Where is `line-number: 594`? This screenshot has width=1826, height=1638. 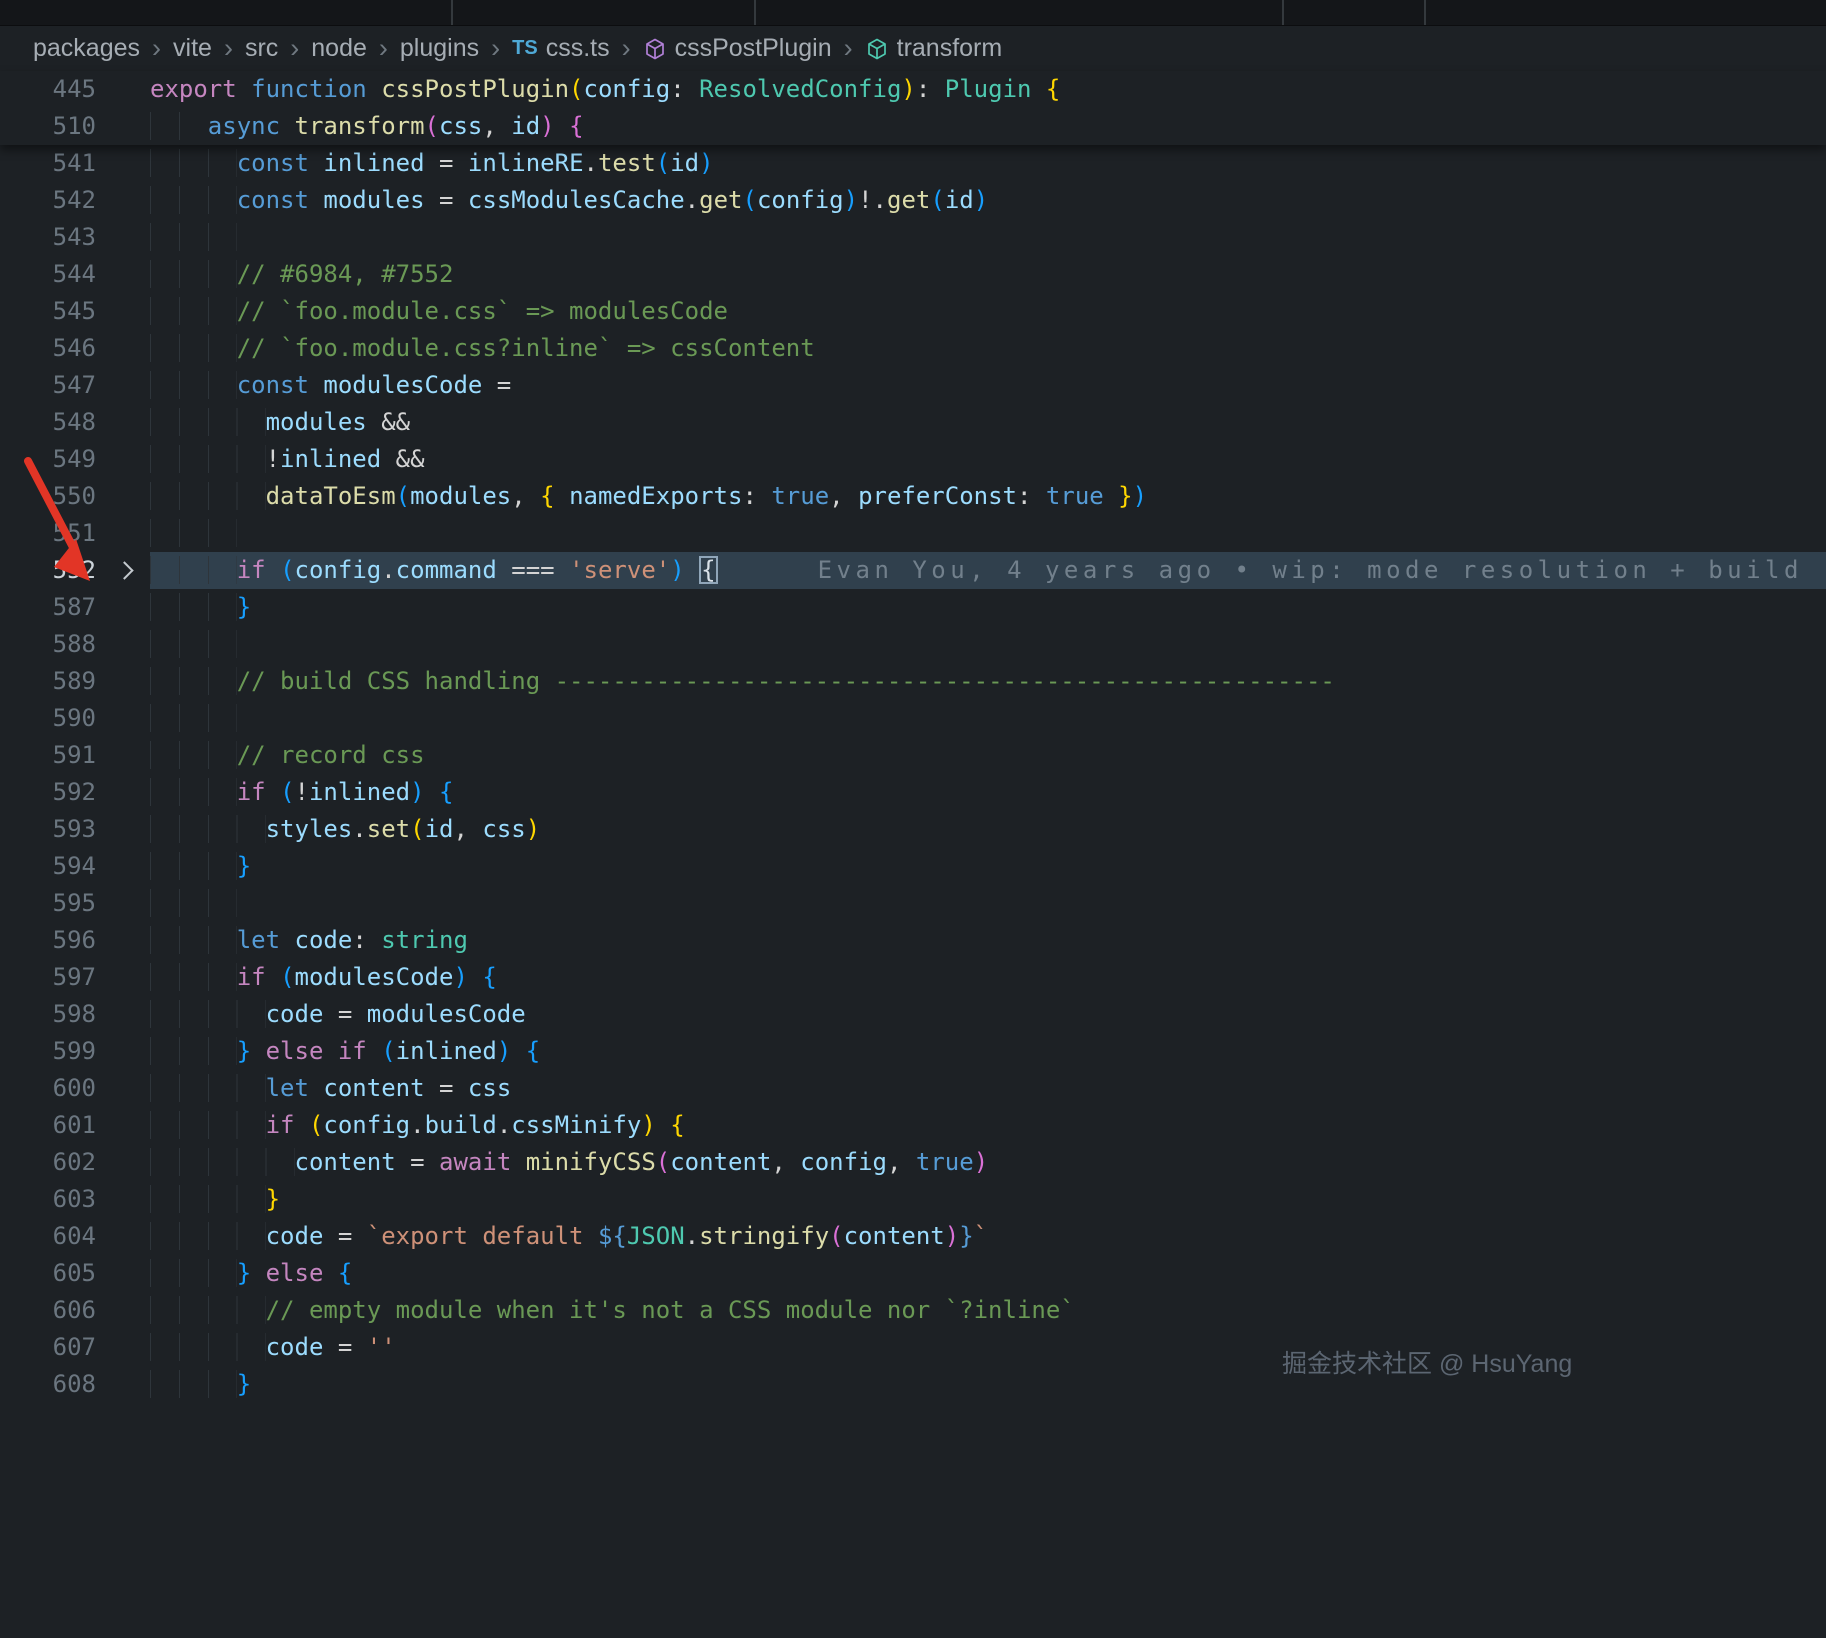 line-number: 594 is located at coordinates (48, 866).